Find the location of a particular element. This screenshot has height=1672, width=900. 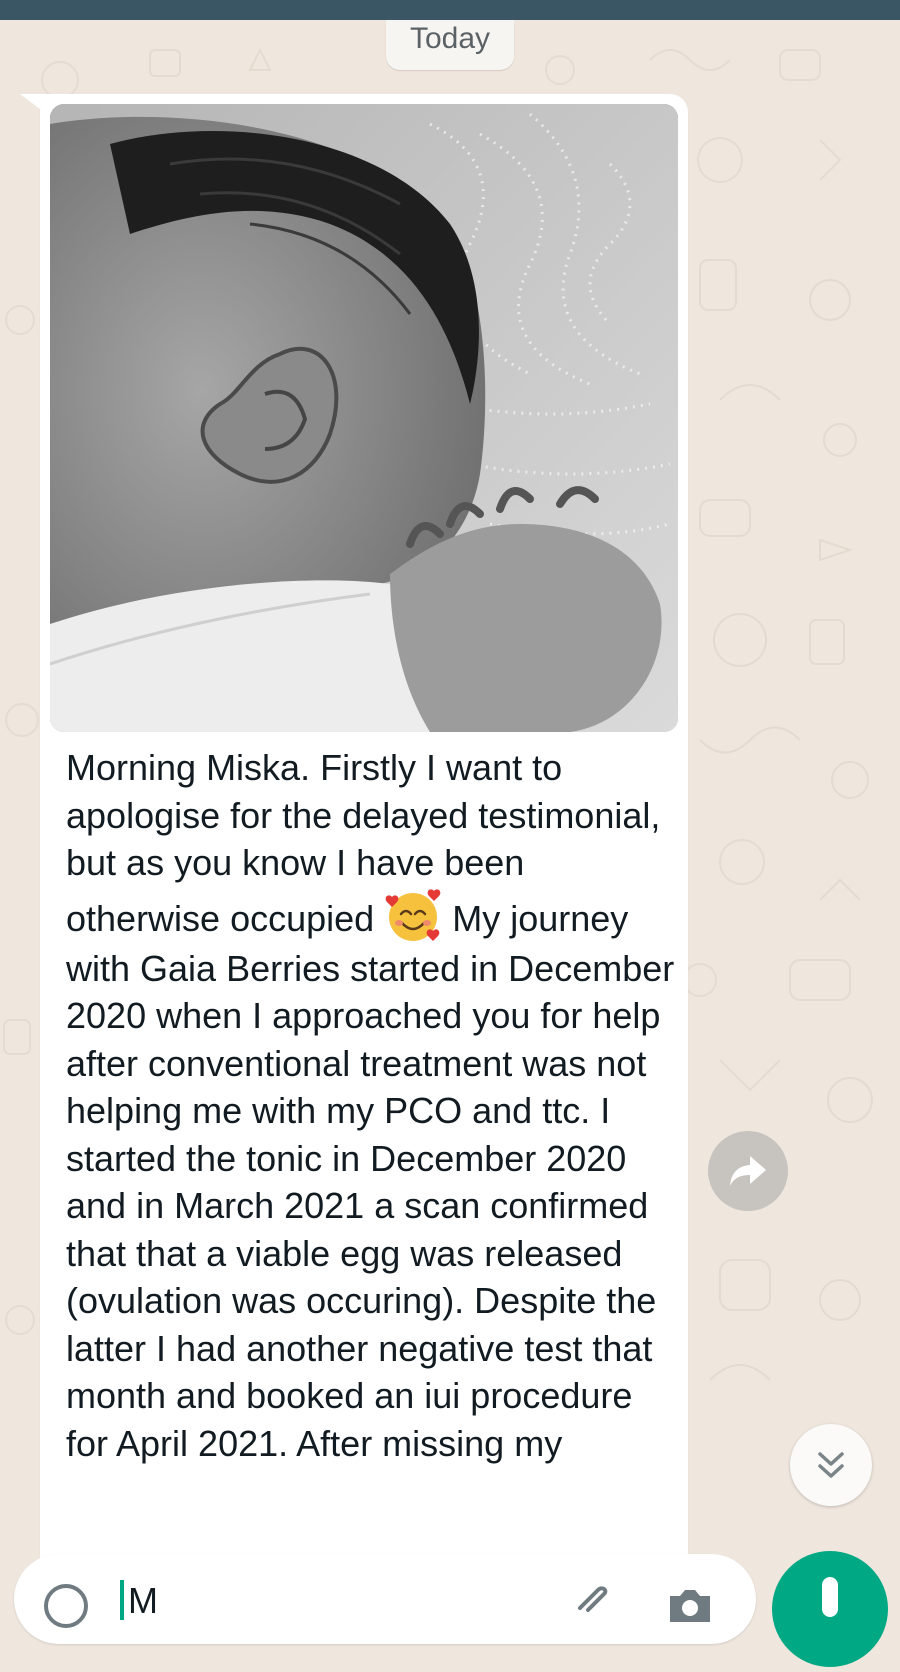

smiling-face-with-hearts-icon is located at coordinates (413, 914).